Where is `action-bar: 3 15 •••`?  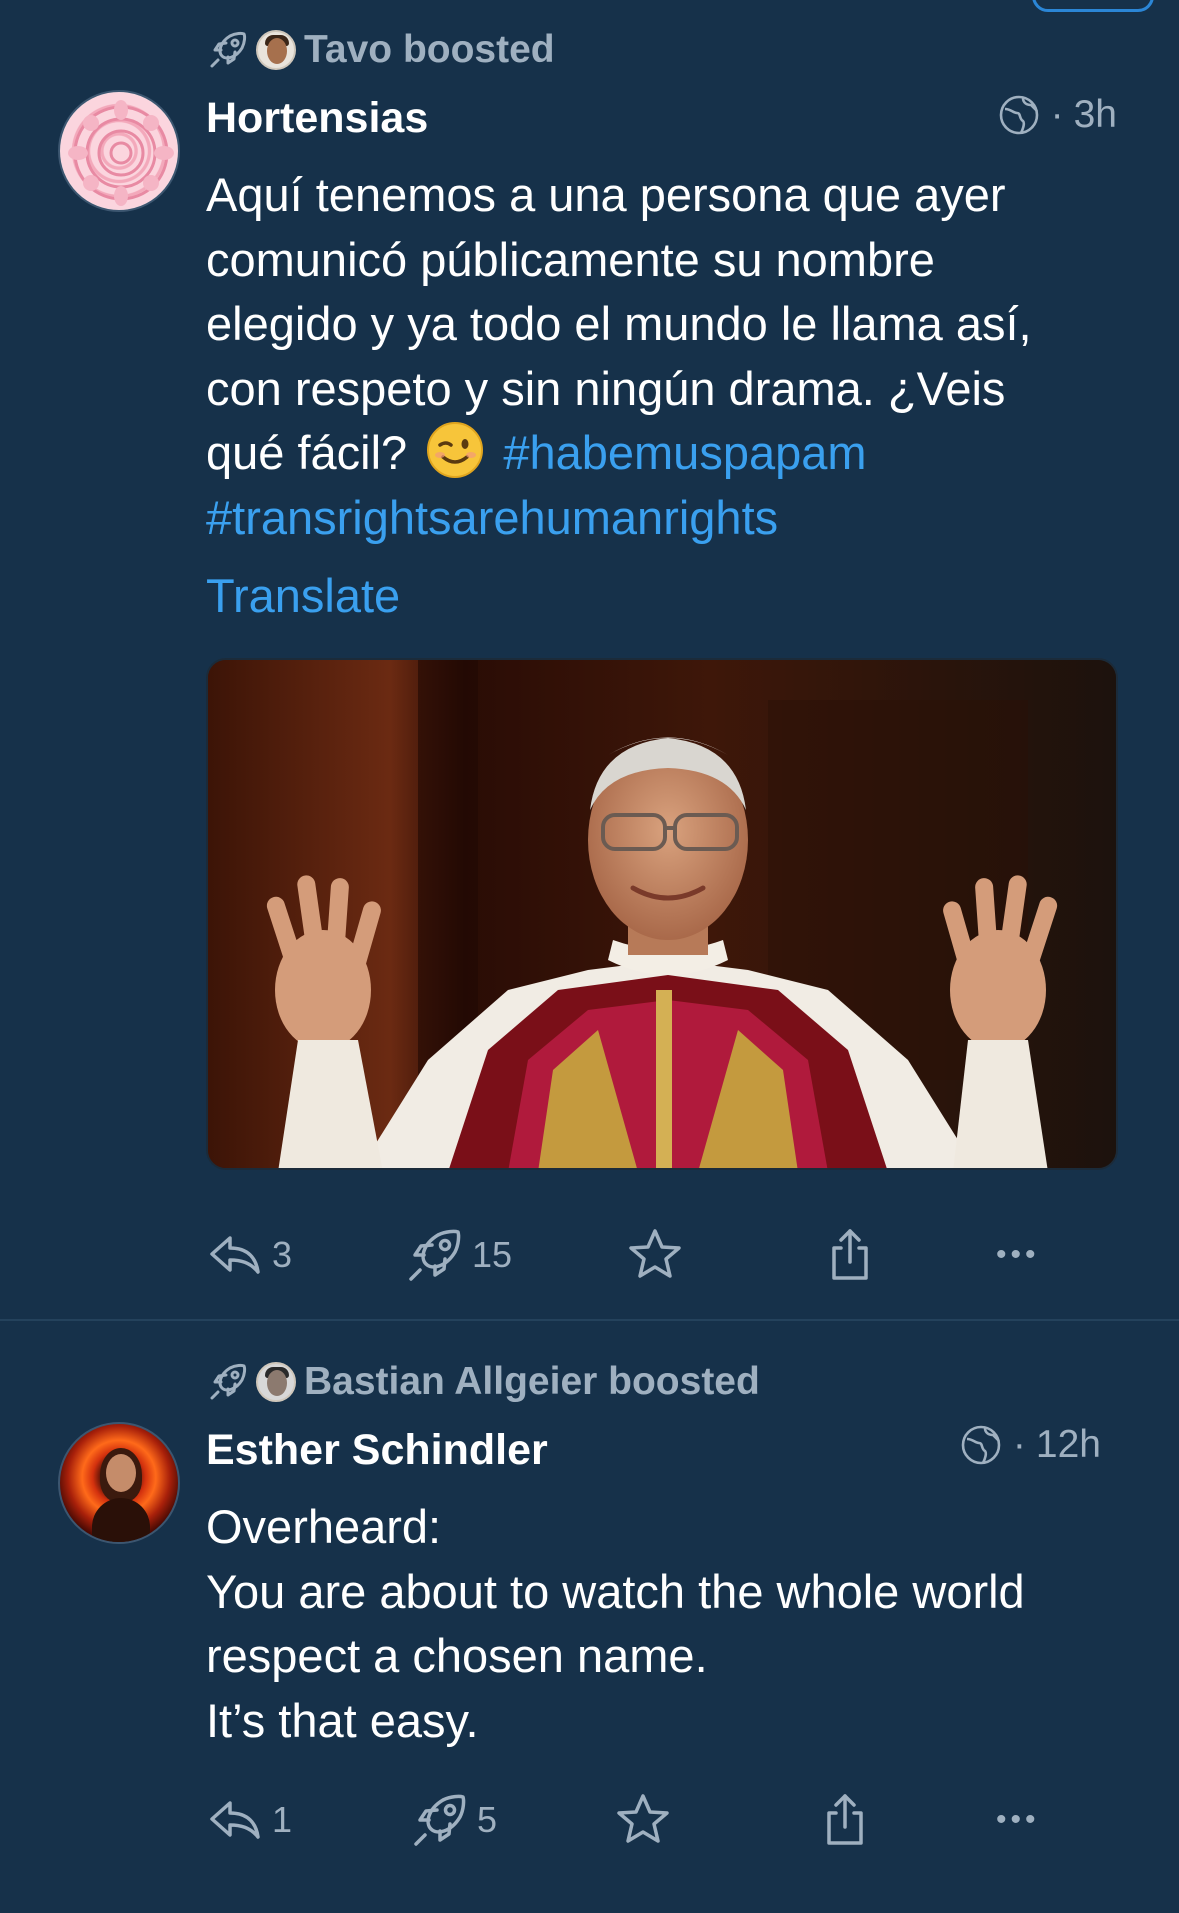
action-bar: 3 15 ••• is located at coordinates (646, 1255).